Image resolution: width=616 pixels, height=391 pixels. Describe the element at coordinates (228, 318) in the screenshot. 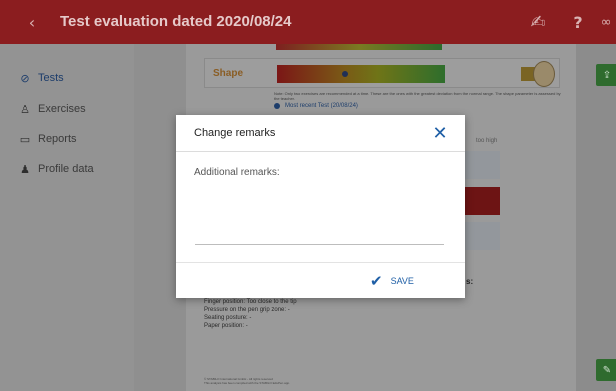

I see `finding-item: Seating posture: -` at that location.